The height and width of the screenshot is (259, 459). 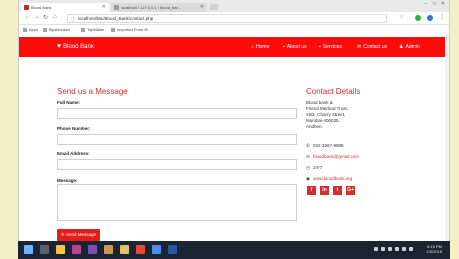 What do you see at coordinates (214, 7) in the screenshot?
I see `new-tab-button` at bounding box center [214, 7].